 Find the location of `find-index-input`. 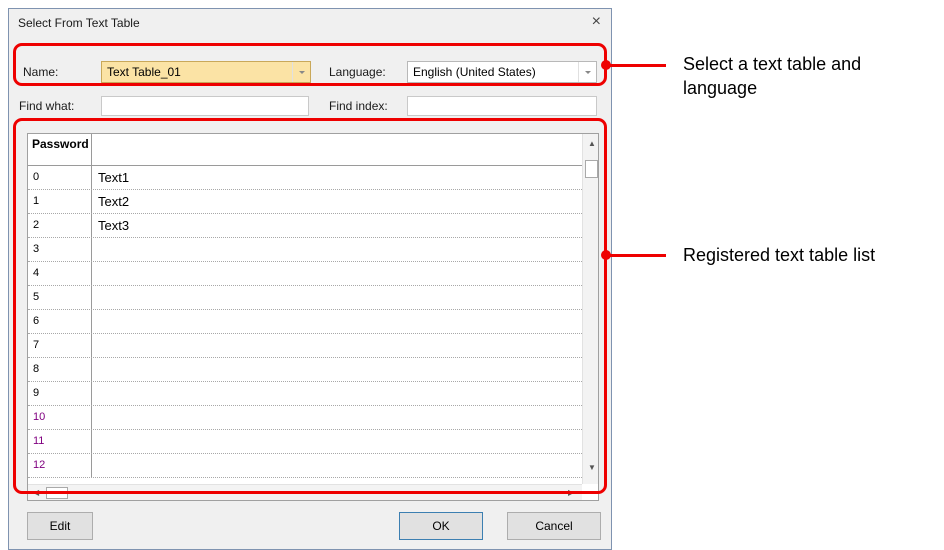

find-index-input is located at coordinates (502, 106).